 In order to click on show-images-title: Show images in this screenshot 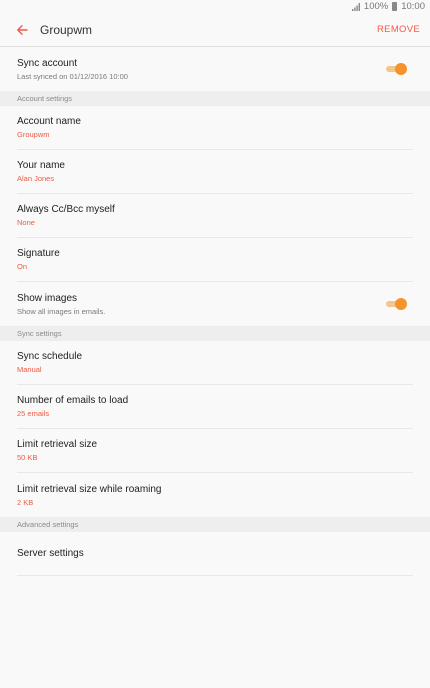, I will do `click(47, 298)`.